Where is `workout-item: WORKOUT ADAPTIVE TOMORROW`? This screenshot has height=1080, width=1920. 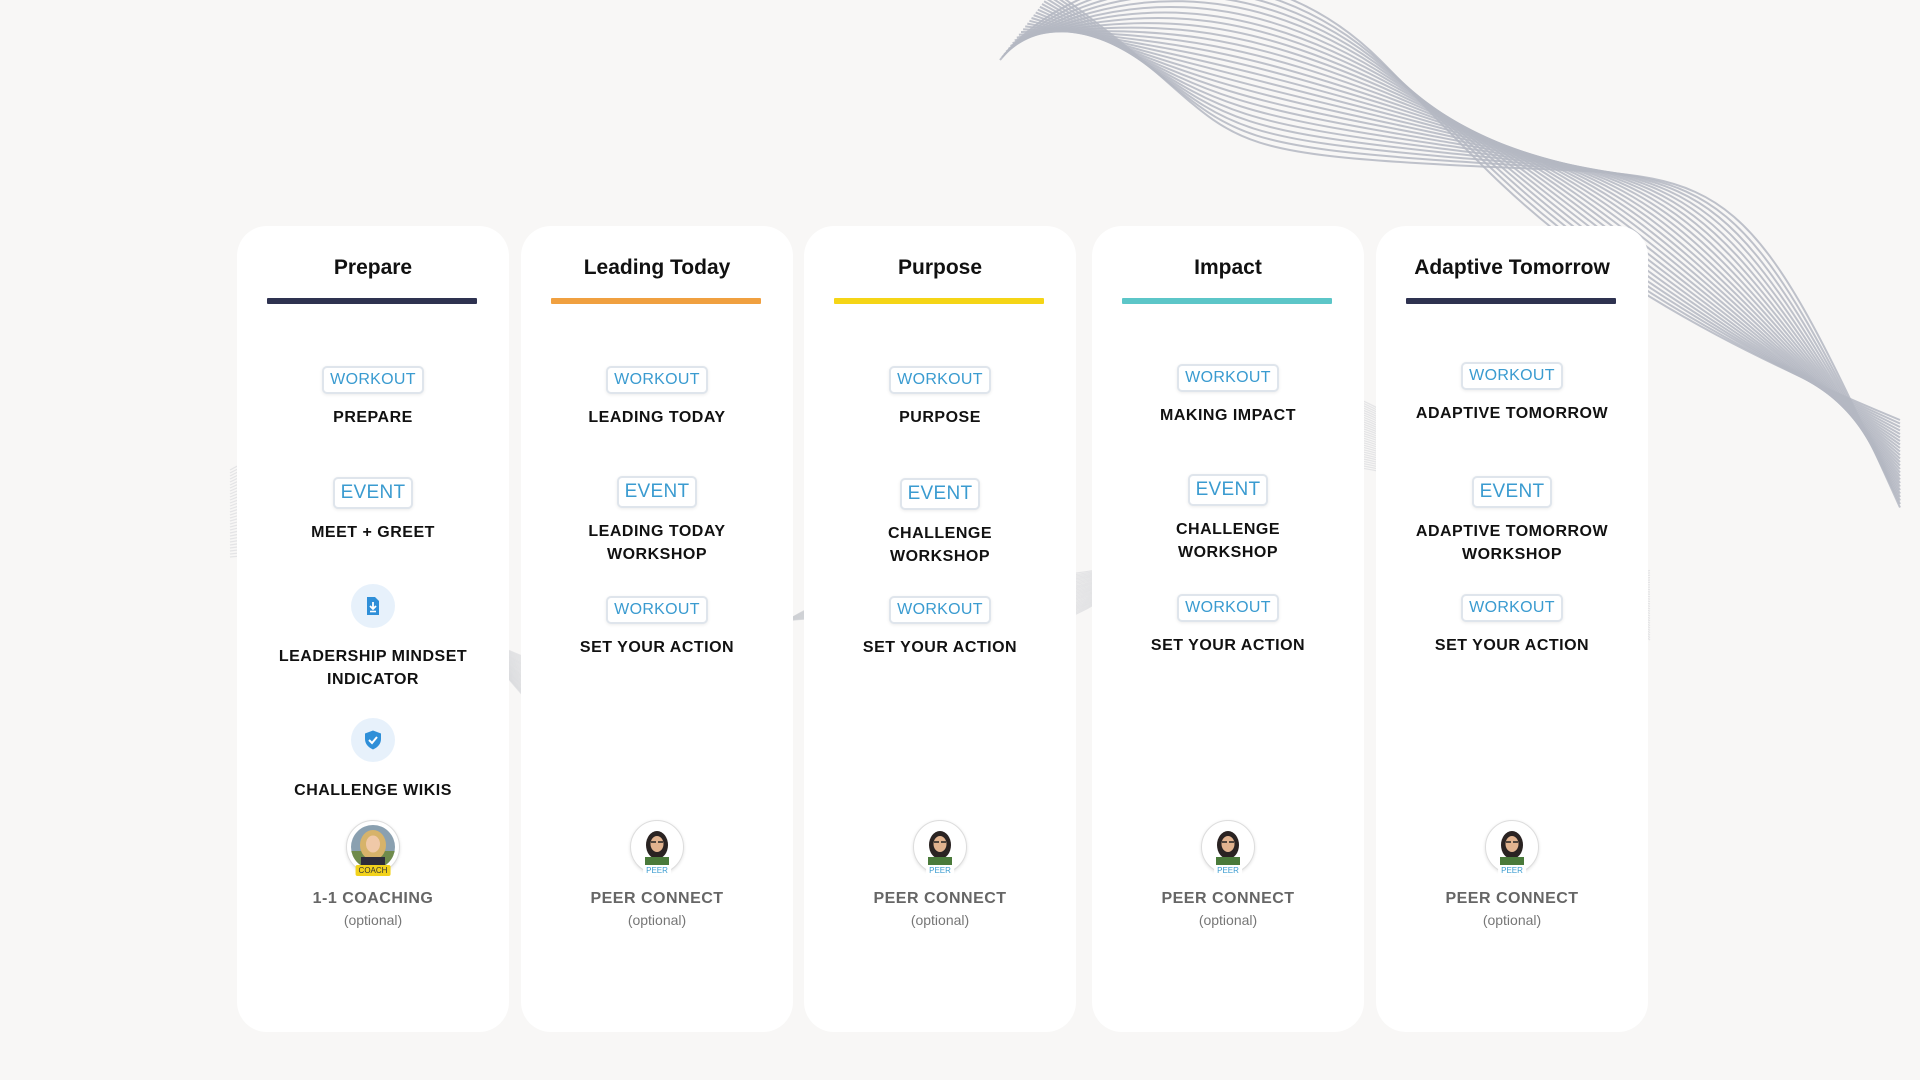 workout-item: WORKOUT ADAPTIVE TOMORROW is located at coordinates (1512, 393).